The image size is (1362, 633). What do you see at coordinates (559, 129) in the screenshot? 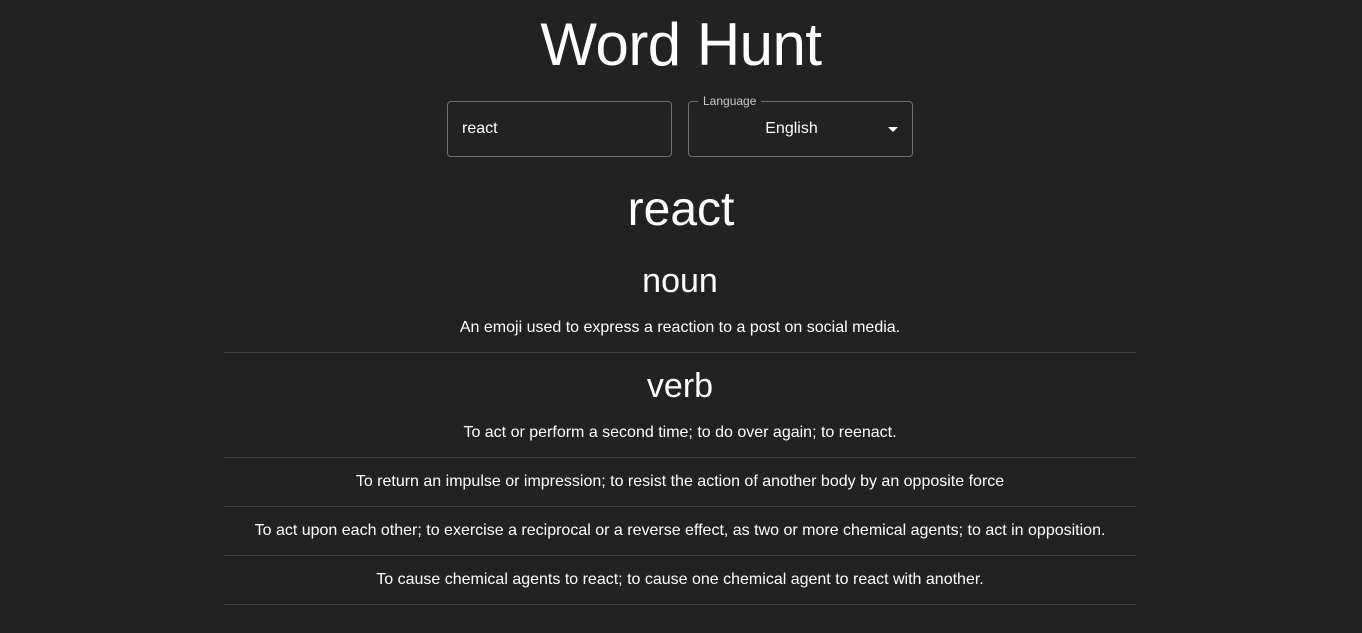
I see `word-search-input` at bounding box center [559, 129].